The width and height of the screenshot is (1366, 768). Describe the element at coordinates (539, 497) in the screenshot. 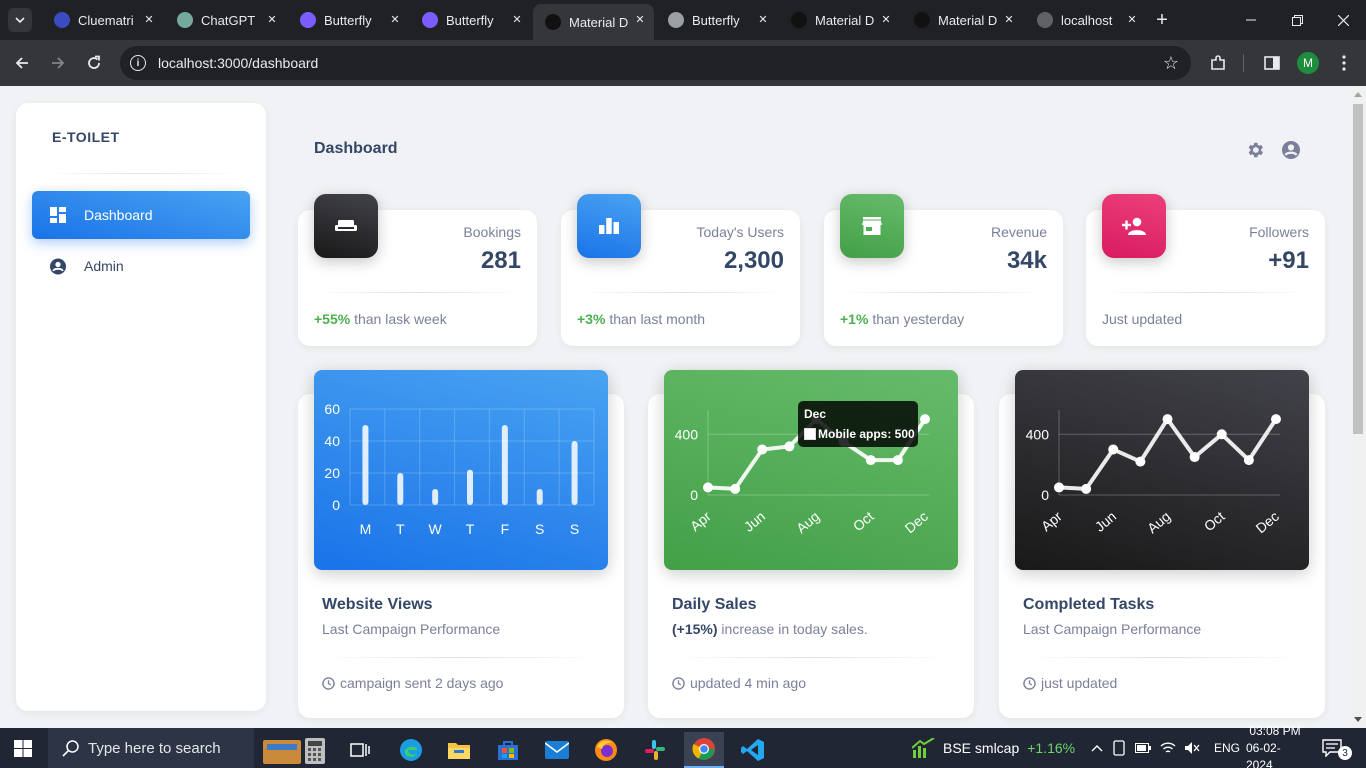

I see `bar` at that location.